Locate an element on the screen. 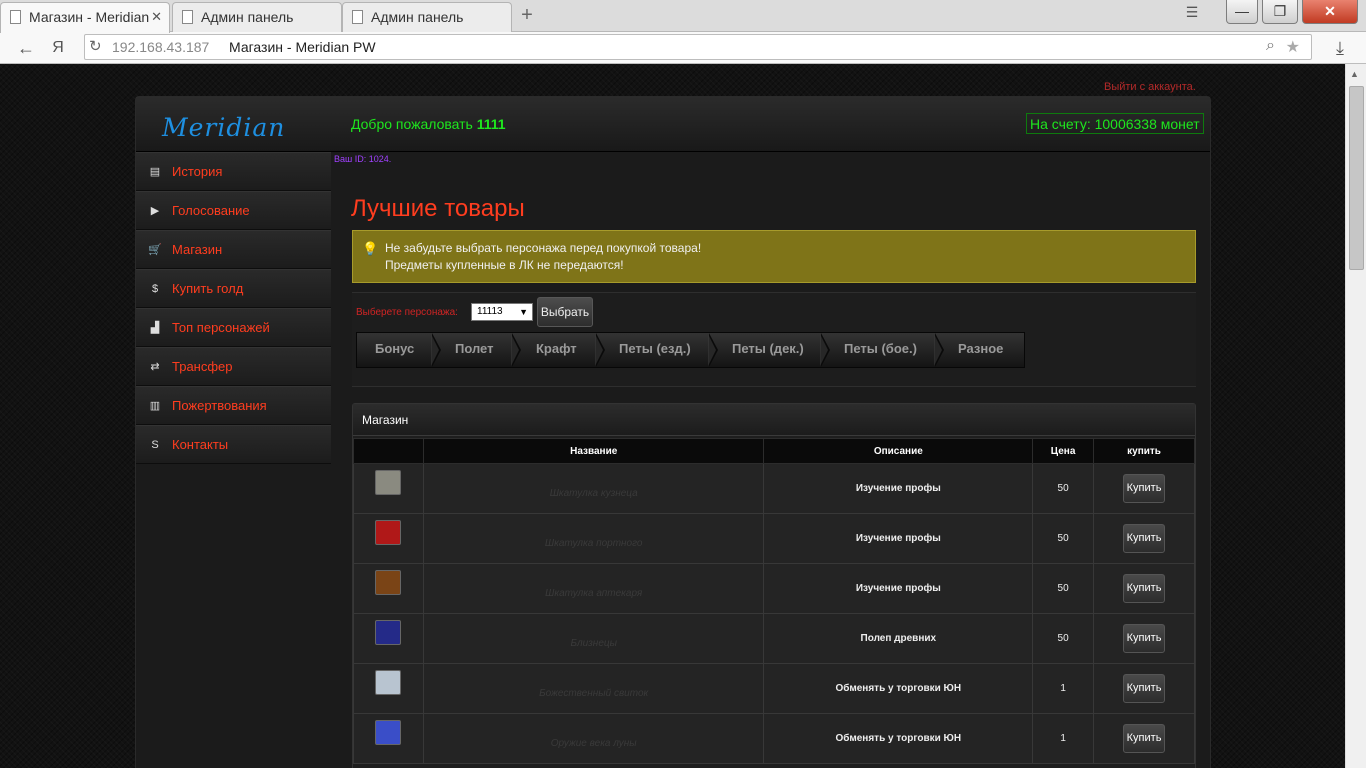 The image size is (1366, 768). sidebar-item-label: Голосование is located at coordinates (211, 210).